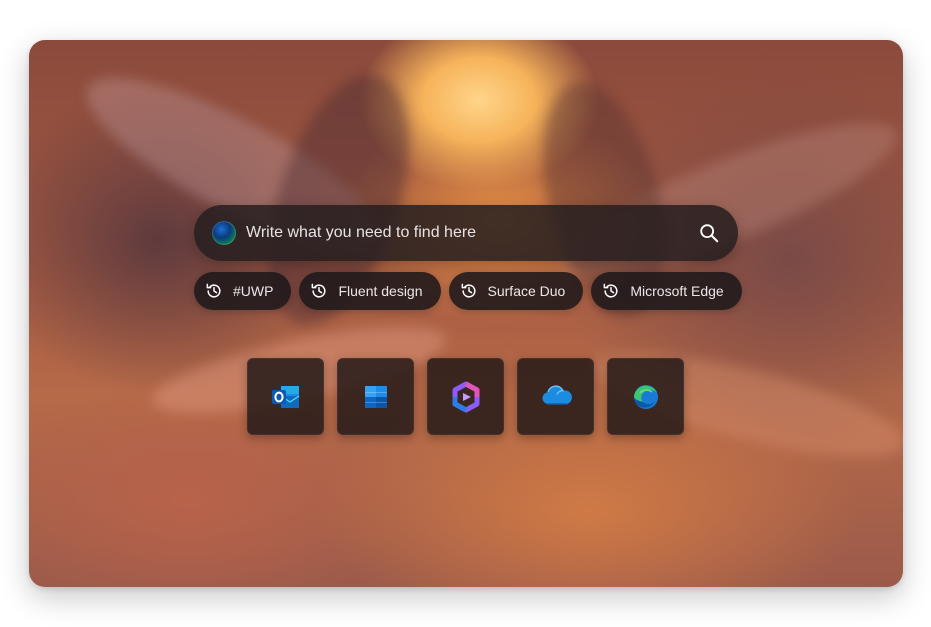 This screenshot has height=627, width=931. I want to click on app-tile-store, so click(375, 396).